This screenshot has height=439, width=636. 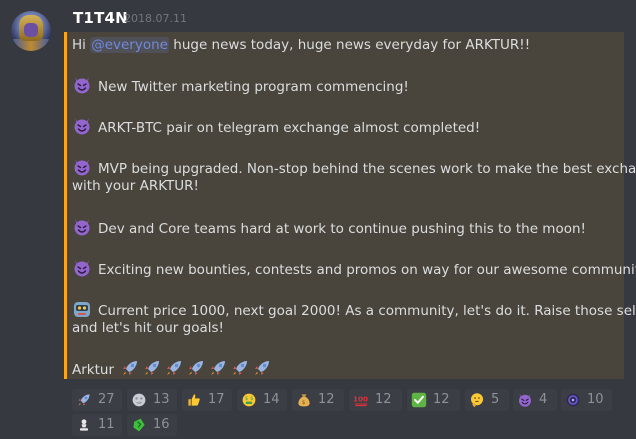 What do you see at coordinates (139, 400) in the screenshot?
I see `full-moon-face-icon` at bounding box center [139, 400].